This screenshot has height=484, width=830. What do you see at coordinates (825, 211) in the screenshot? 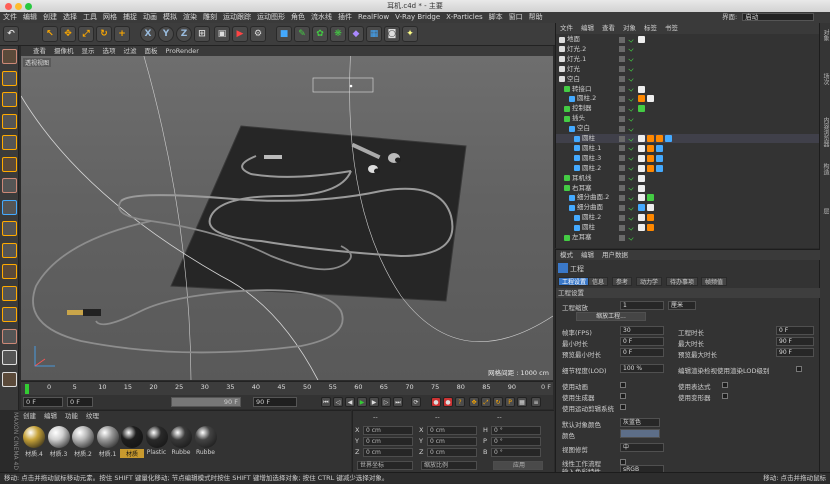
I see `side-tab: 层` at bounding box center [825, 211].